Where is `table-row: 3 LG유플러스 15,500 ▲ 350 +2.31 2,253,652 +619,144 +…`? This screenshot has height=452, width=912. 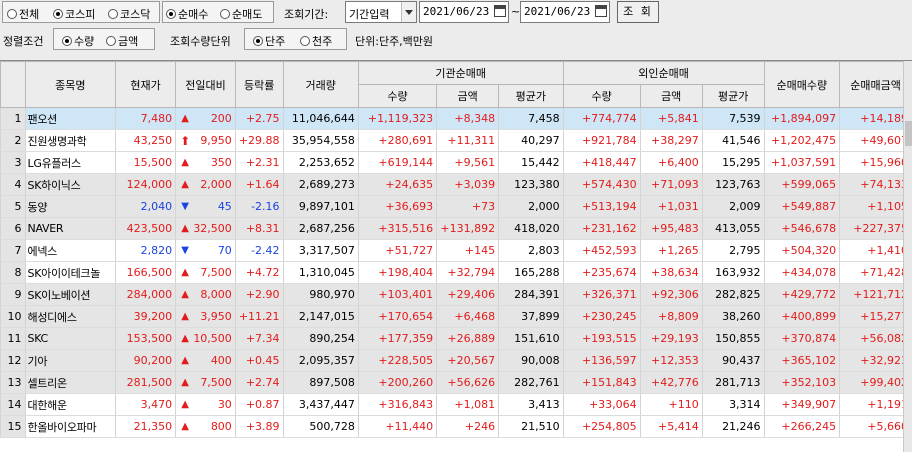 table-row: 3 LG유플러스 15,500 ▲ 350 +2.31 2,253,652 +619,144 +… is located at coordinates (456, 162).